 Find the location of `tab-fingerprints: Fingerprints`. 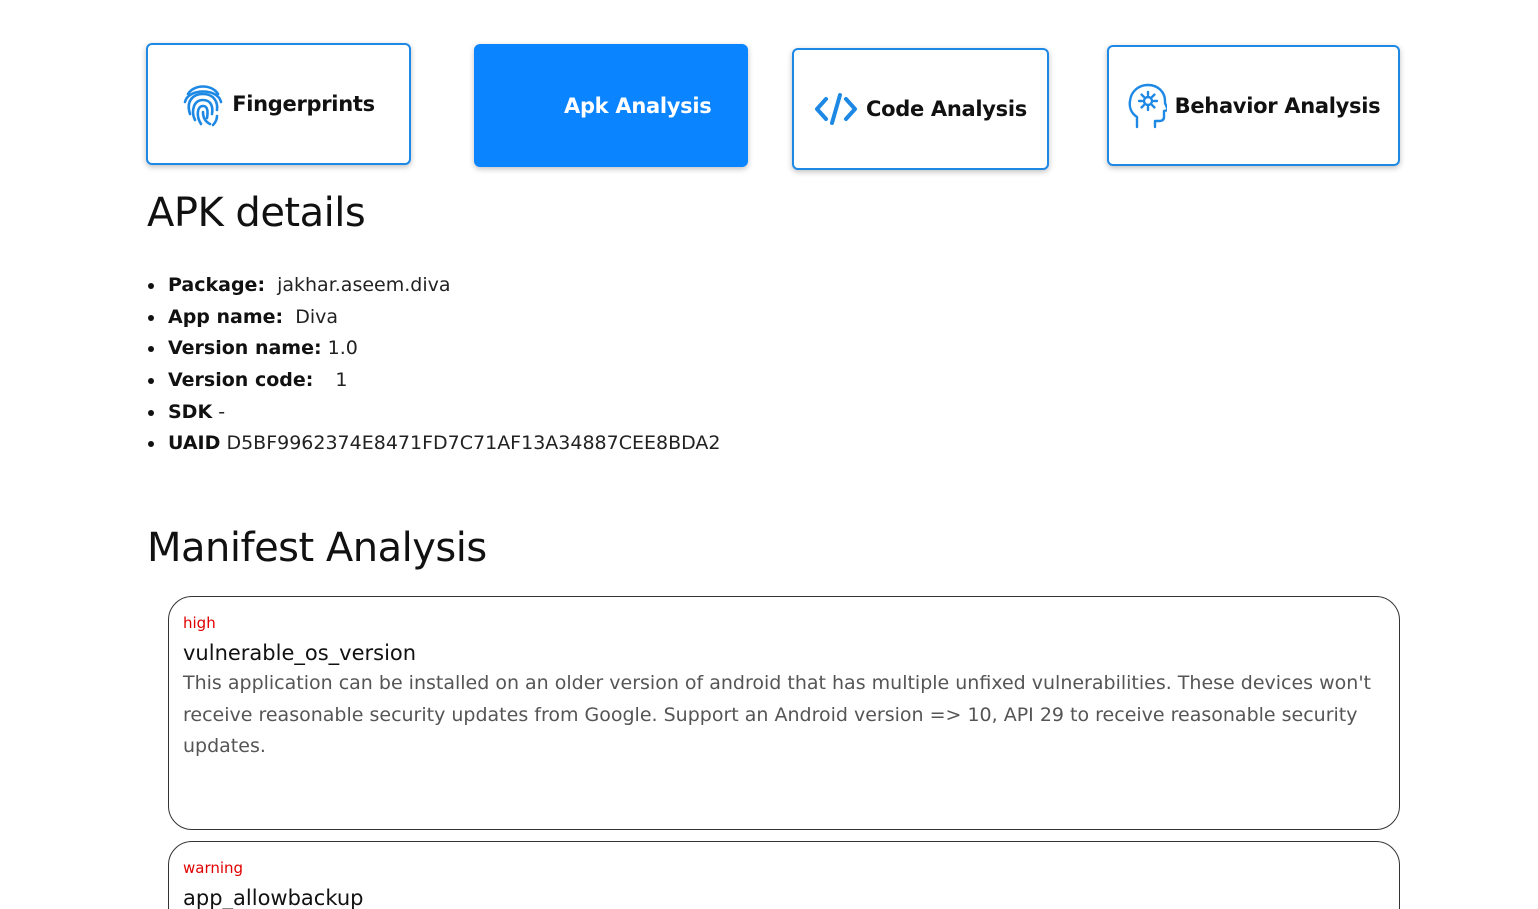

tab-fingerprints: Fingerprints is located at coordinates (278, 104).